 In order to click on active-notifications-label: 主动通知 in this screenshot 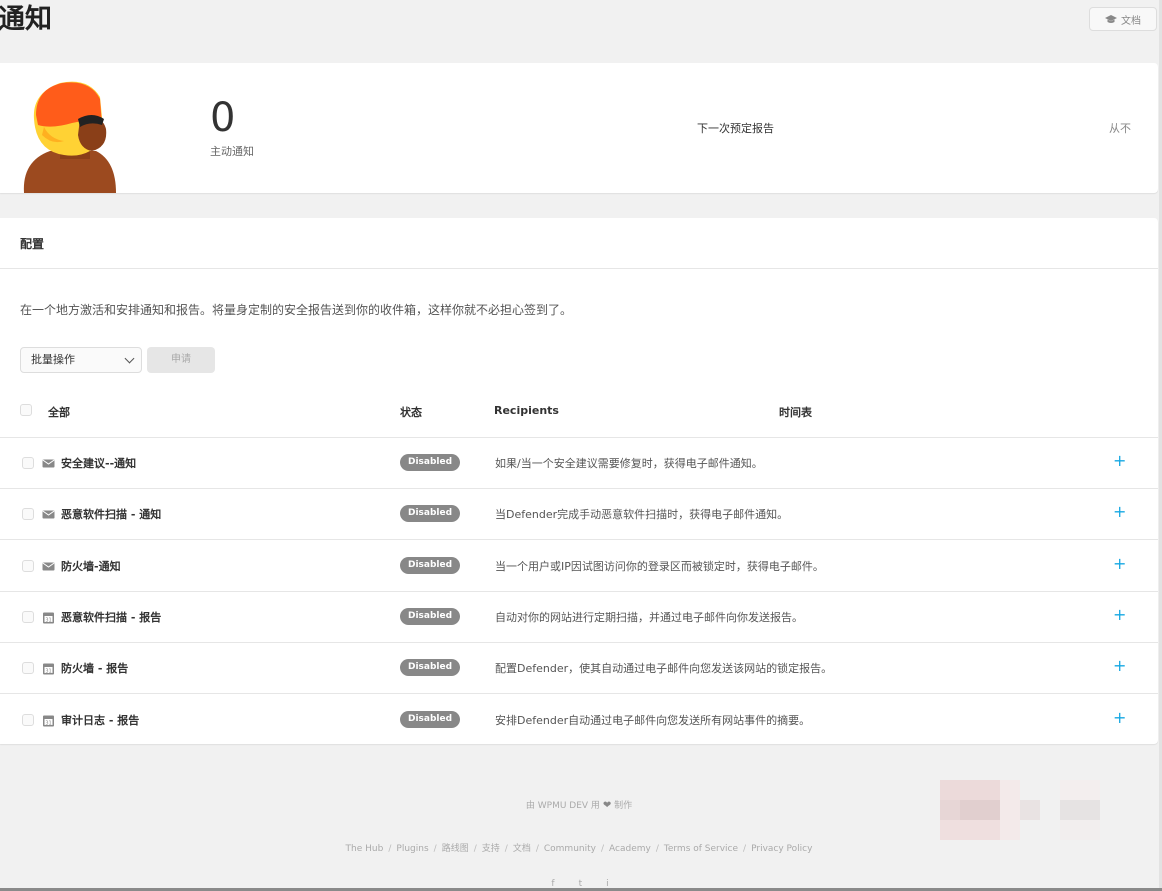, I will do `click(232, 151)`.